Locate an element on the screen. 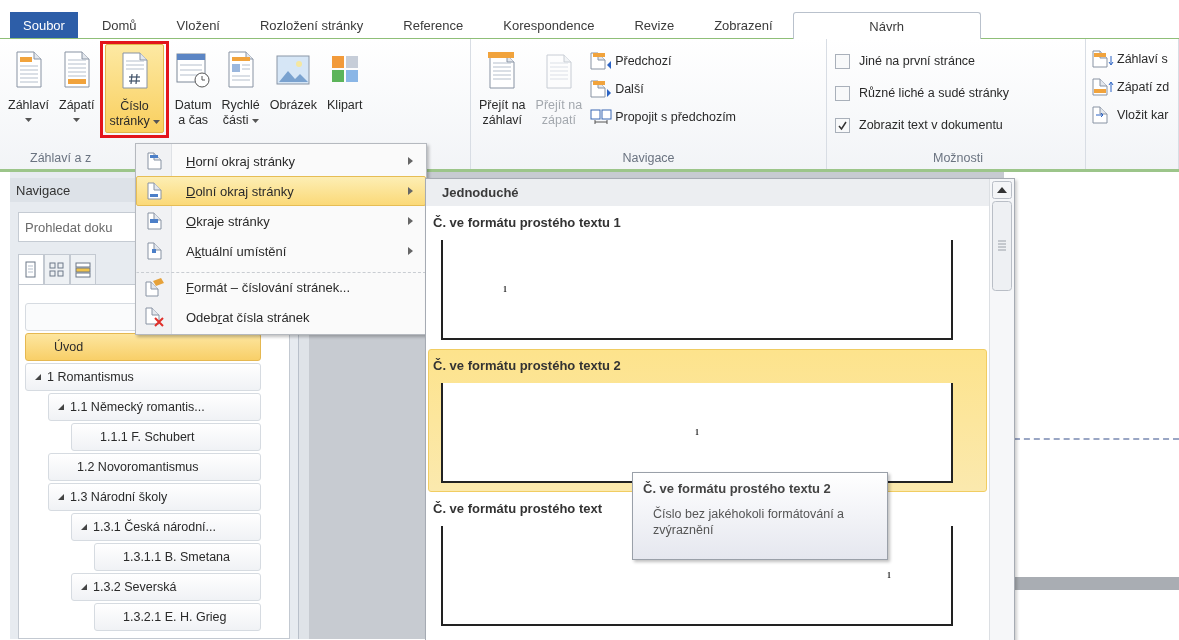 This screenshot has height=640, width=1179. gallery-heading: Jednoduché is located at coordinates (480, 192).